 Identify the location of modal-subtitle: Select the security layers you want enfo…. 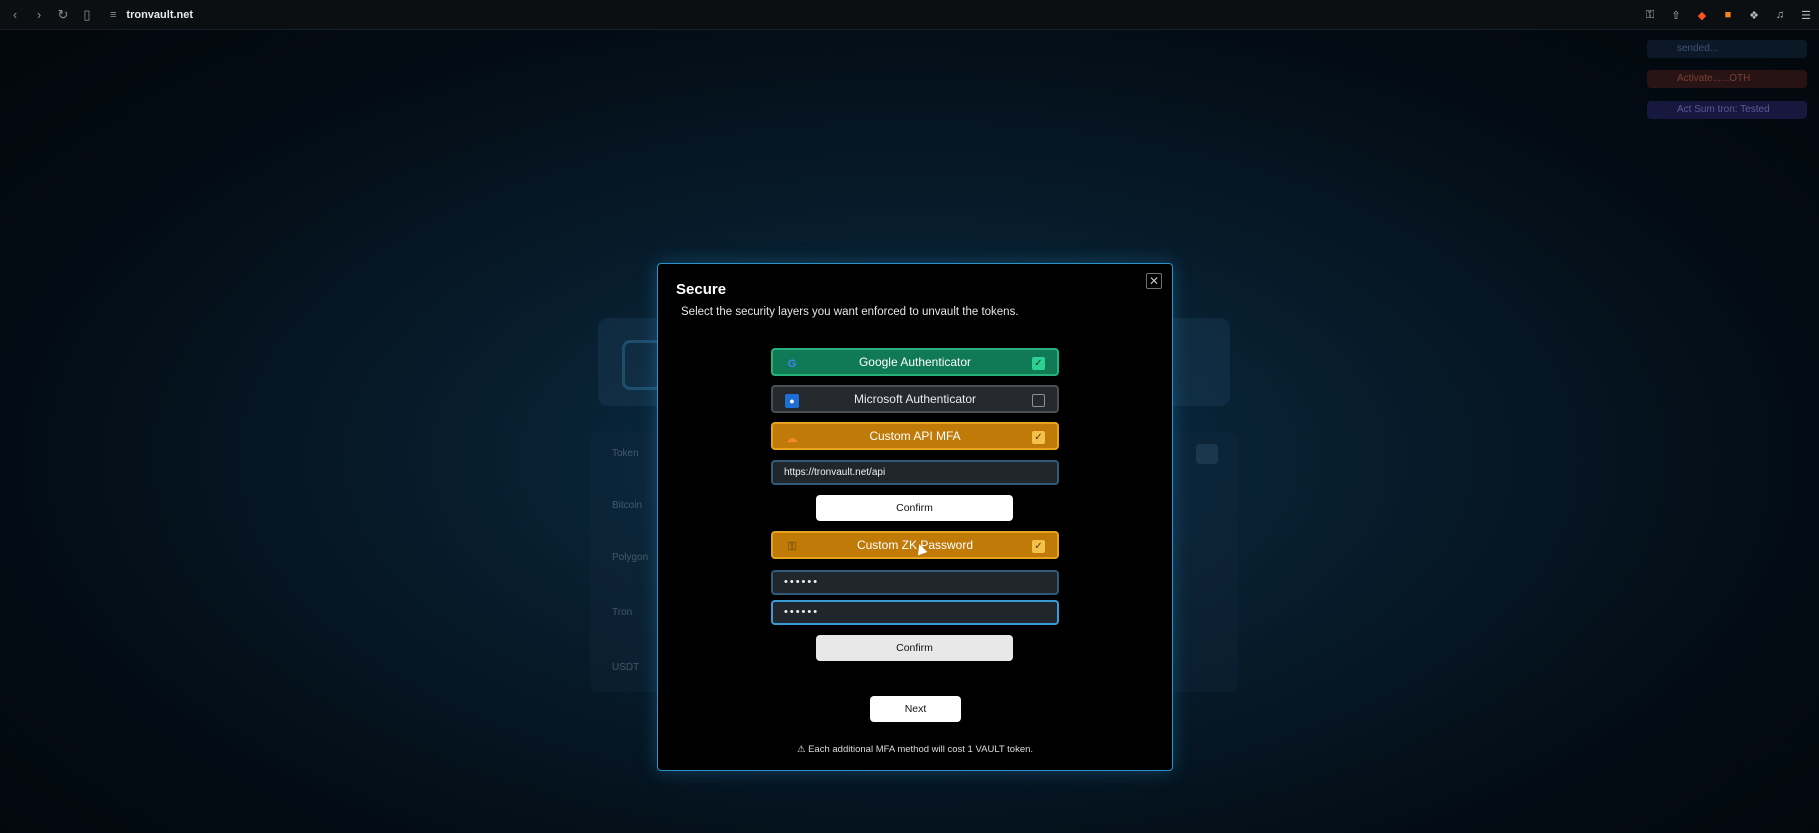
(850, 312).